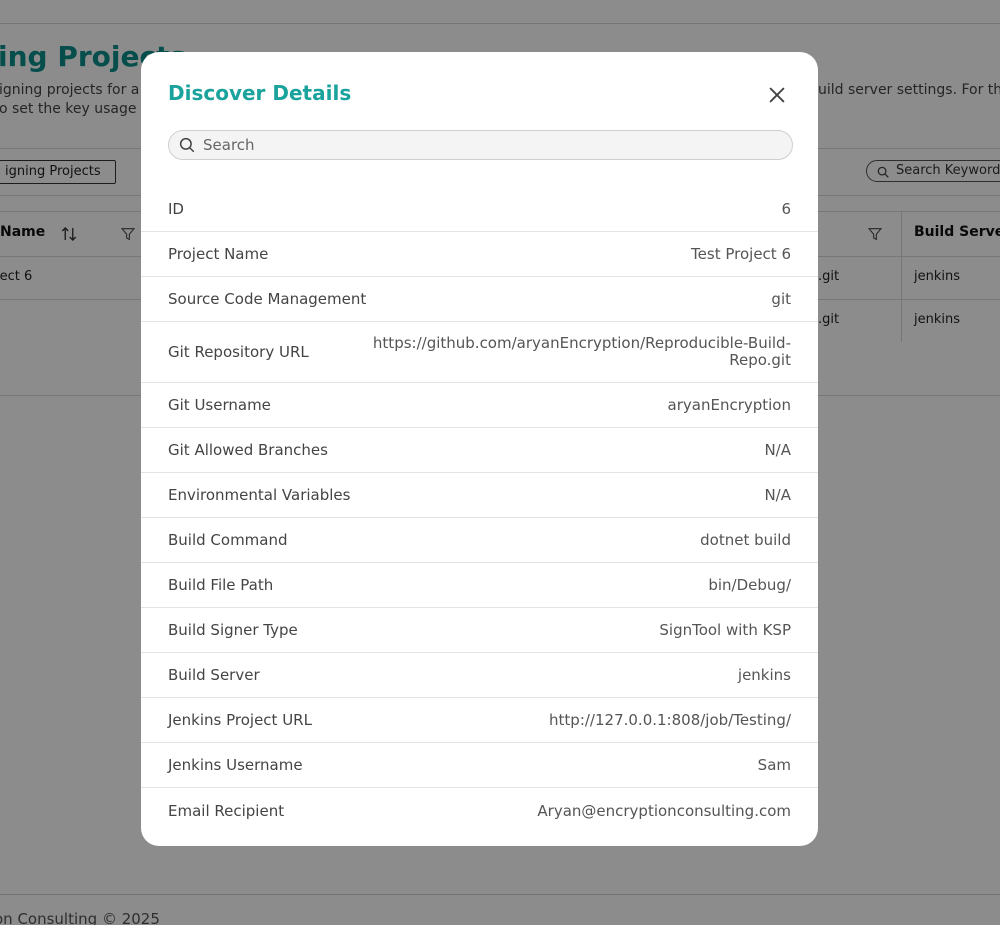 Image resolution: width=1000 pixels, height=925 pixels. I want to click on detail-label: Git Username, so click(219, 405).